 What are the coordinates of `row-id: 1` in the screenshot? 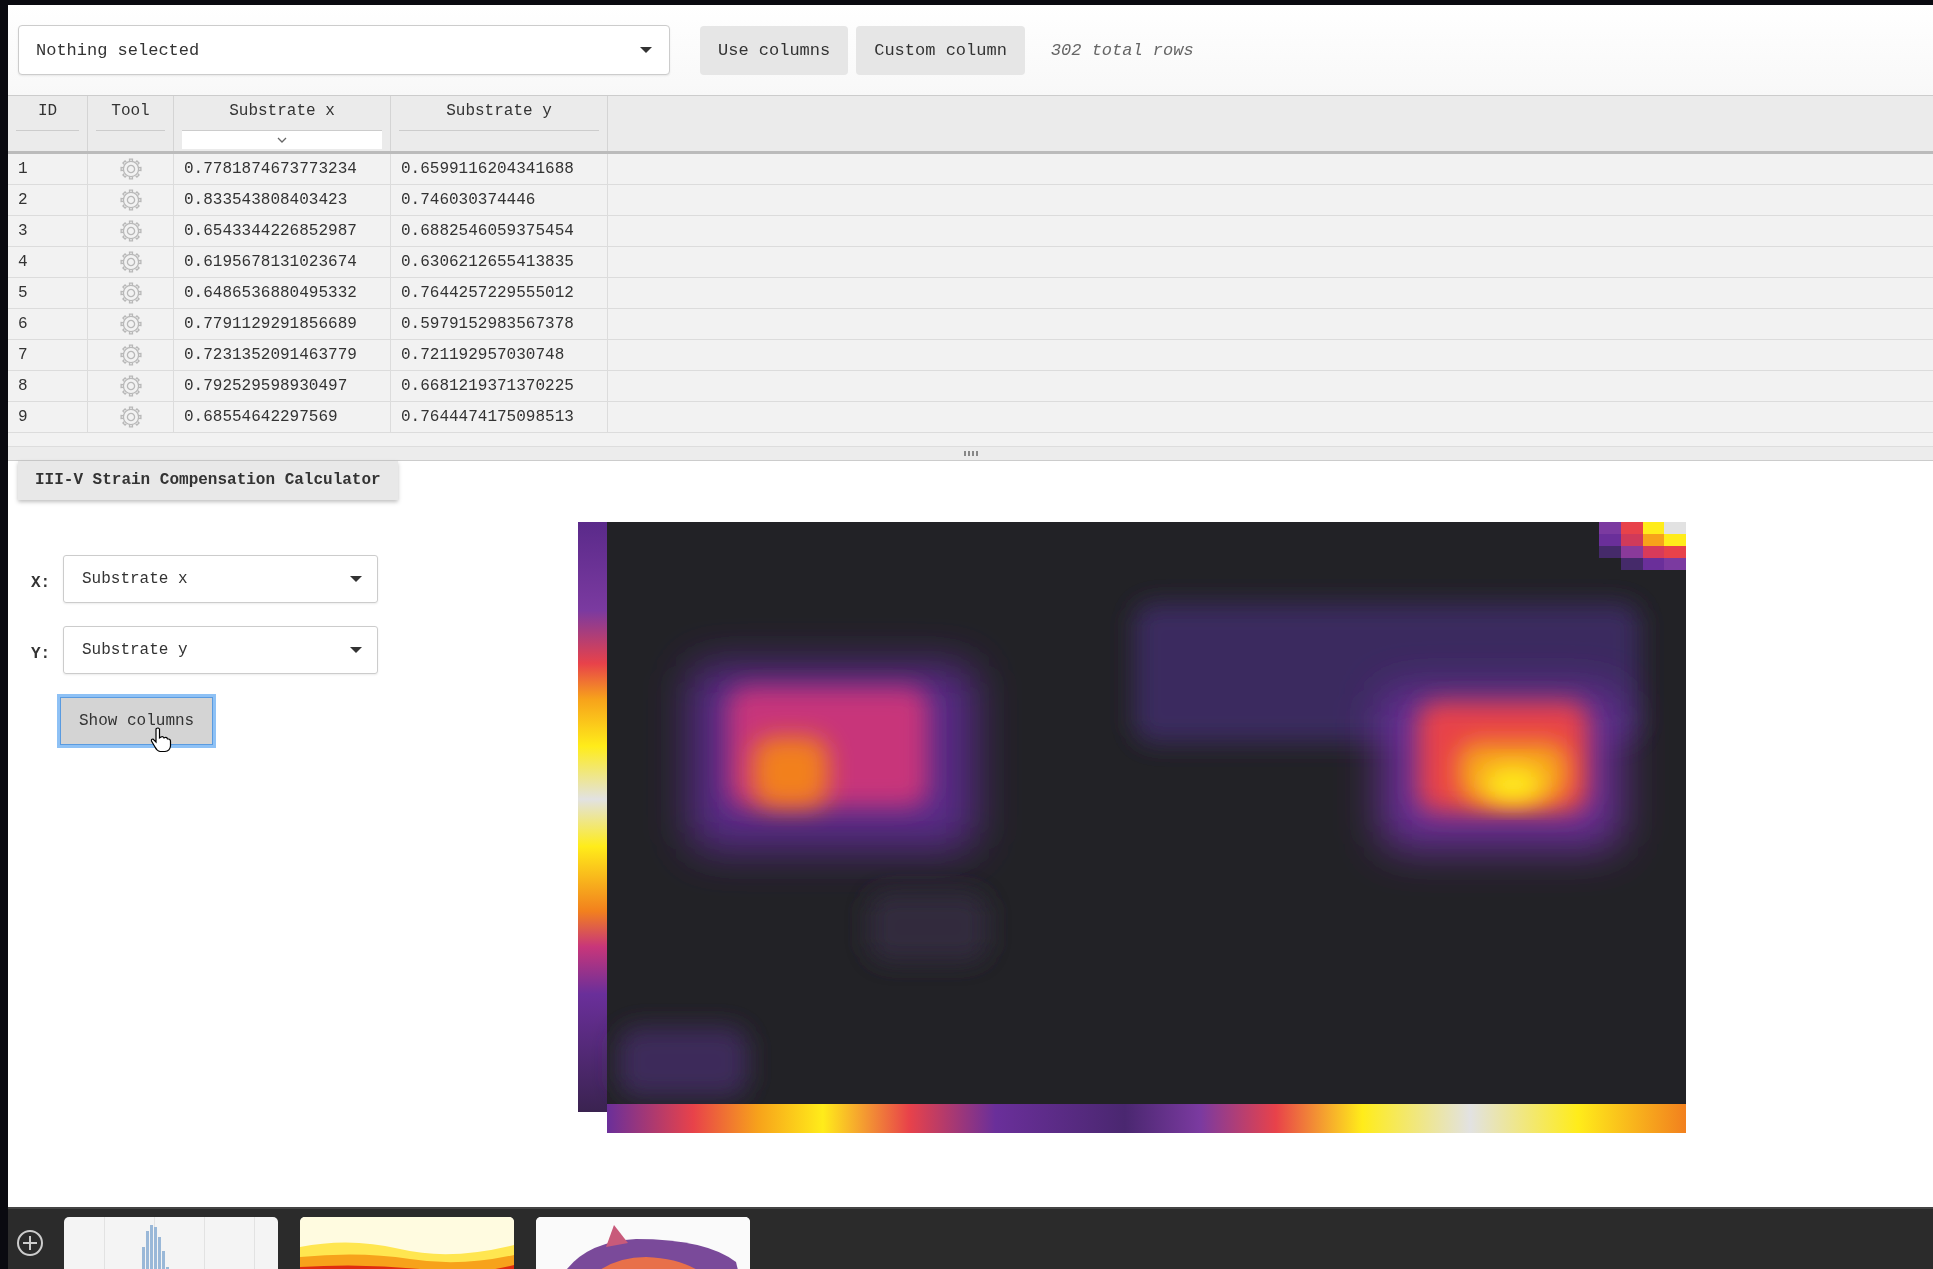 It's located at (23, 169).